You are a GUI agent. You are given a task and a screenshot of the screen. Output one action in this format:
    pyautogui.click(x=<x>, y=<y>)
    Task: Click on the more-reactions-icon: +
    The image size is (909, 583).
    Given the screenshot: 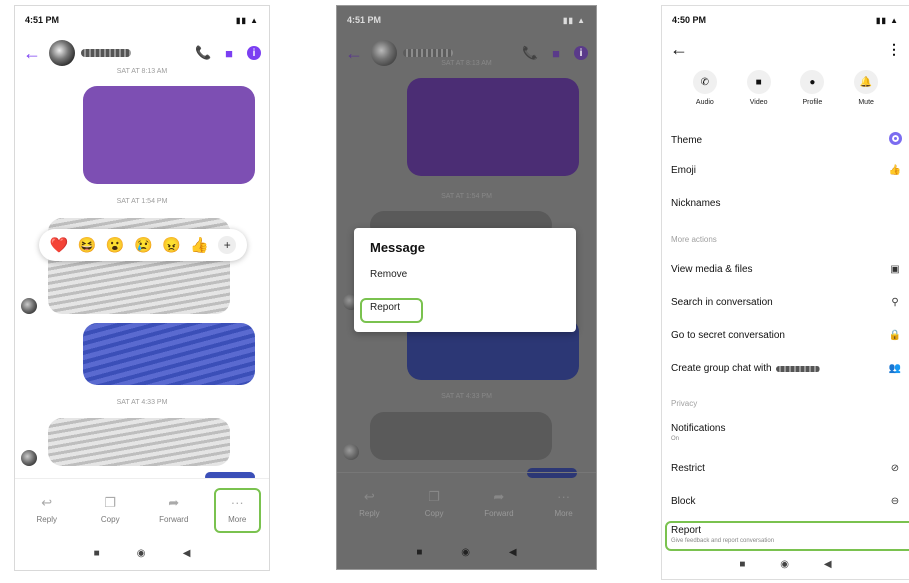 What is the action you would take?
    pyautogui.click(x=227, y=245)
    